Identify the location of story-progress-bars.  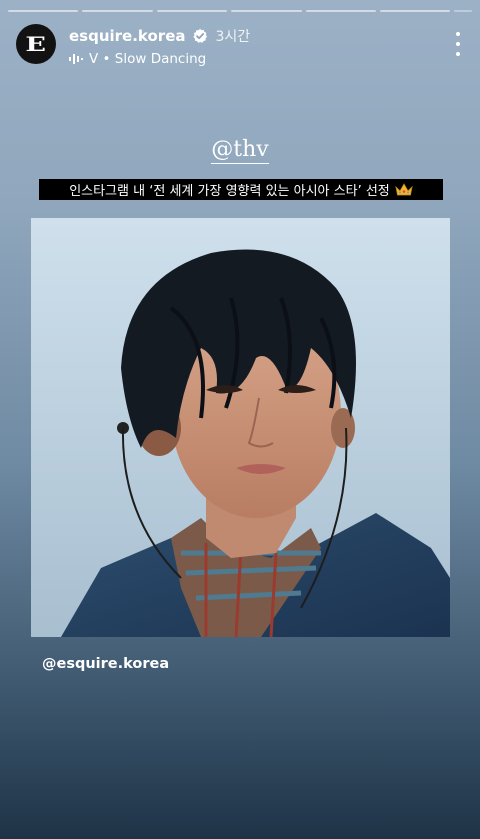
(240, 11).